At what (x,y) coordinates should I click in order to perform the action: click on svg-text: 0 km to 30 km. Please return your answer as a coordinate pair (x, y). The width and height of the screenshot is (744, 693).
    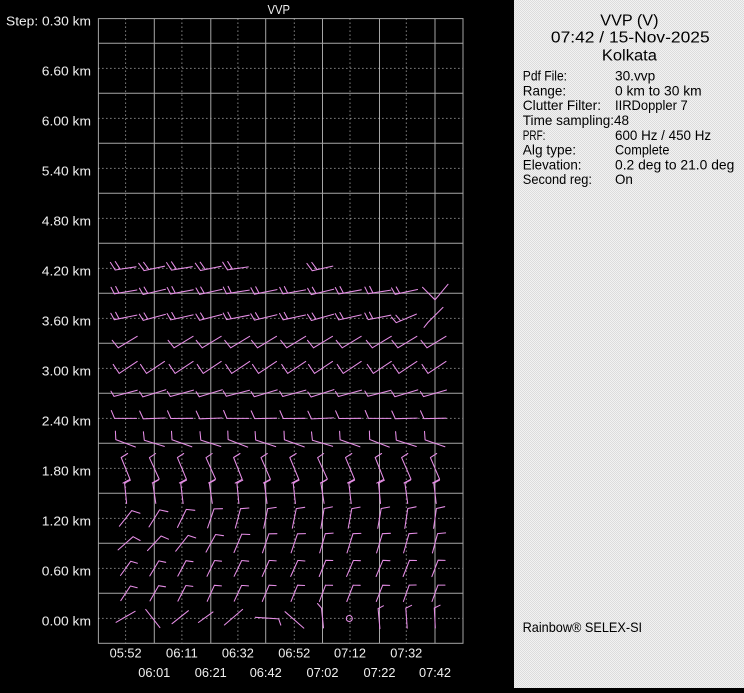
    Looking at the image, I should click on (658, 90).